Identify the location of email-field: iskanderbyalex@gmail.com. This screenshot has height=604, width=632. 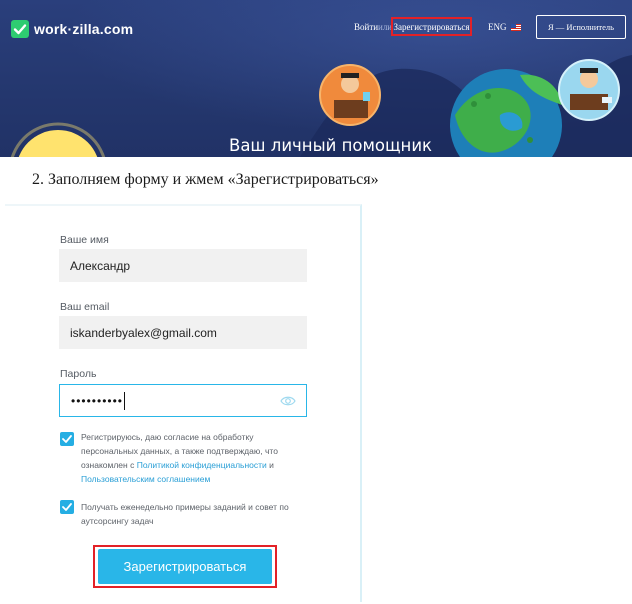
(183, 332).